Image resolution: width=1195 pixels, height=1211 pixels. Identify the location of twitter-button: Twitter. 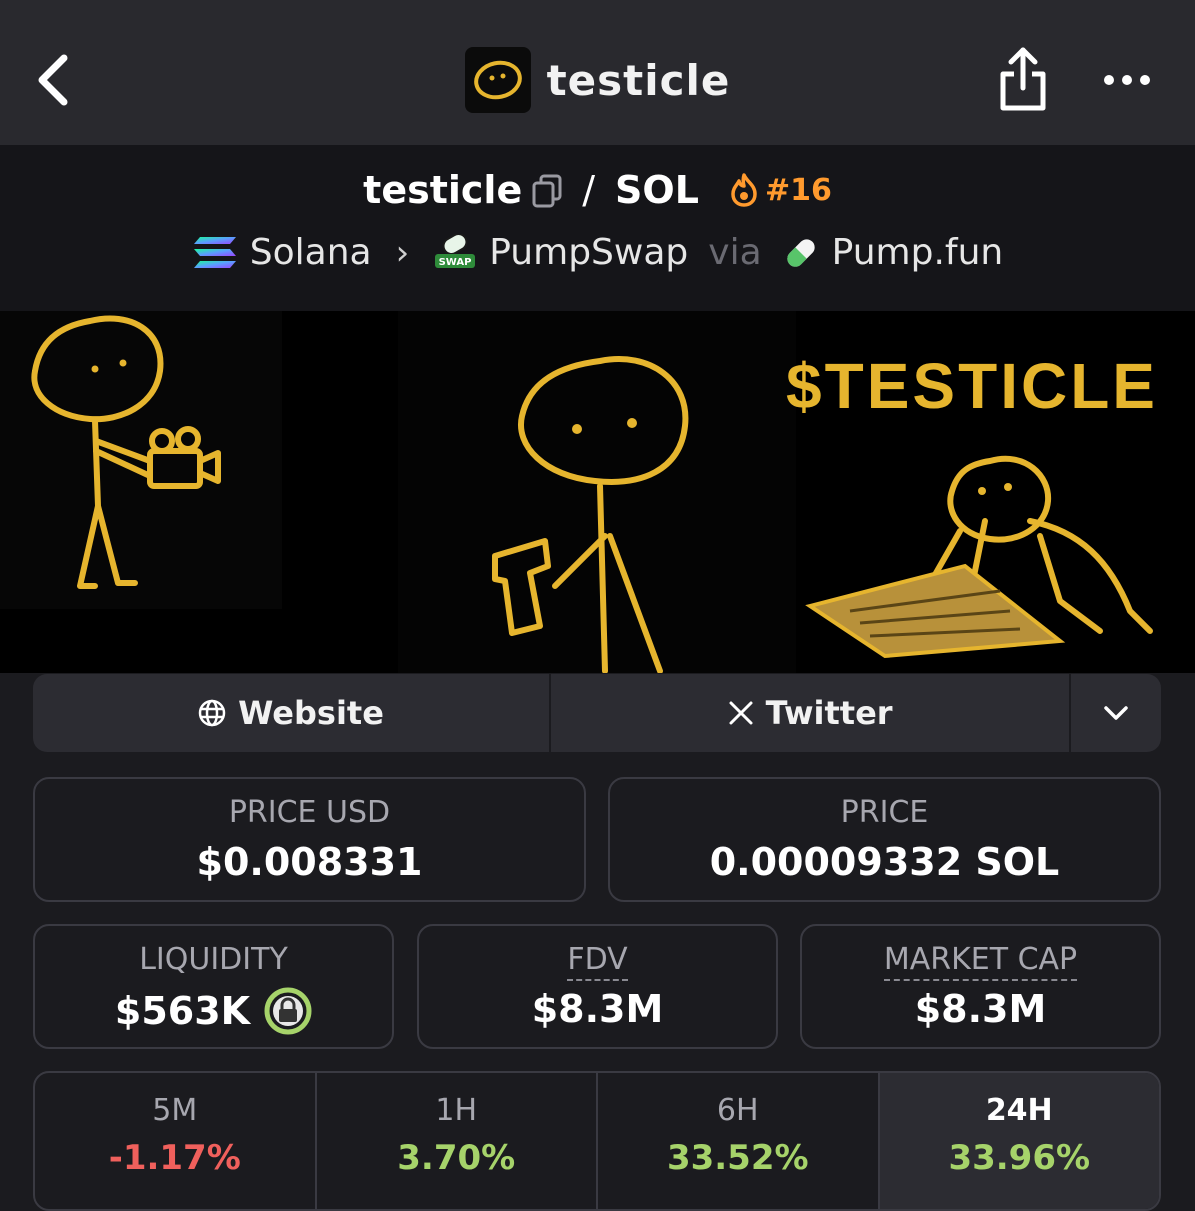
(811, 713).